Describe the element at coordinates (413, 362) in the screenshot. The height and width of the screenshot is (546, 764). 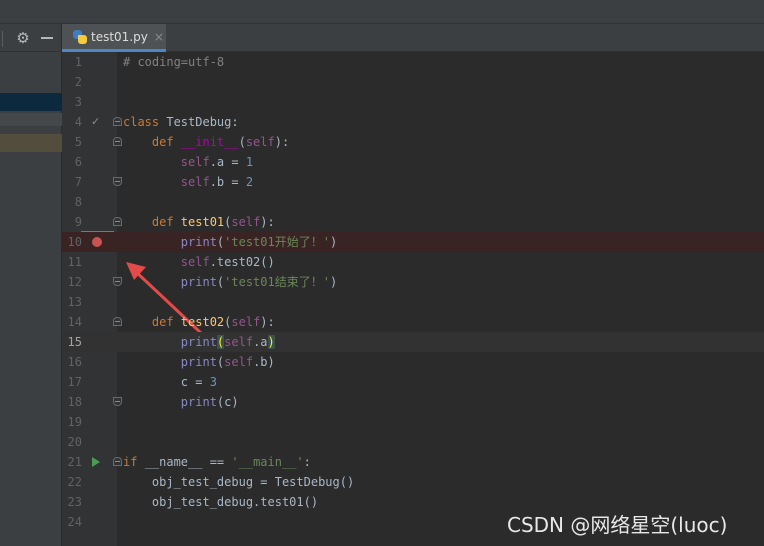
I see `code-line: 16 print(self.b)` at that location.